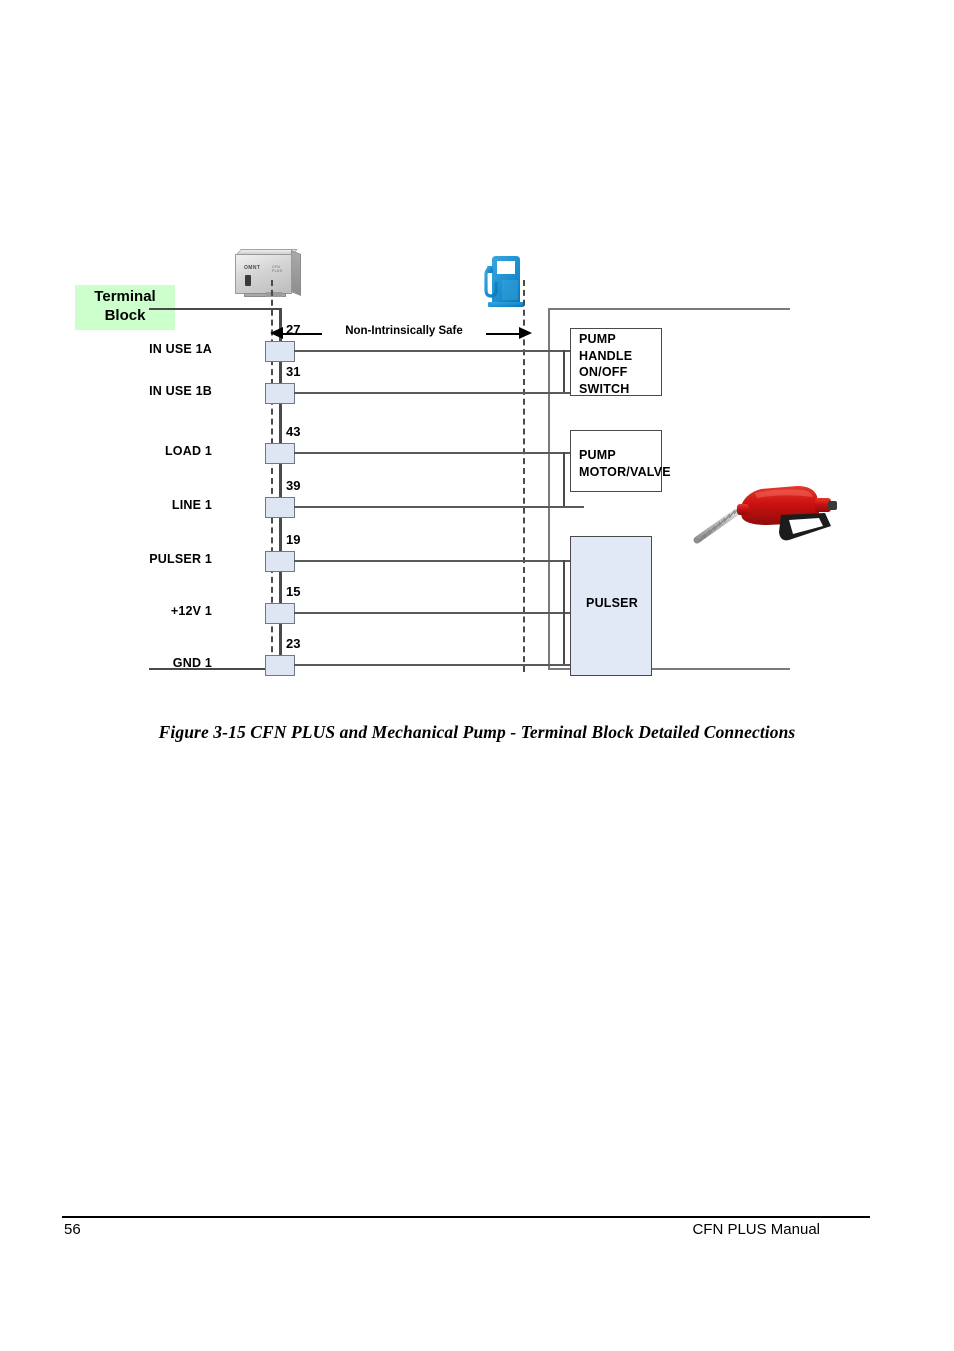 The height and width of the screenshot is (1351, 954). What do you see at coordinates (475, 657) in the screenshot?
I see `terminal-row: GND 1 23` at bounding box center [475, 657].